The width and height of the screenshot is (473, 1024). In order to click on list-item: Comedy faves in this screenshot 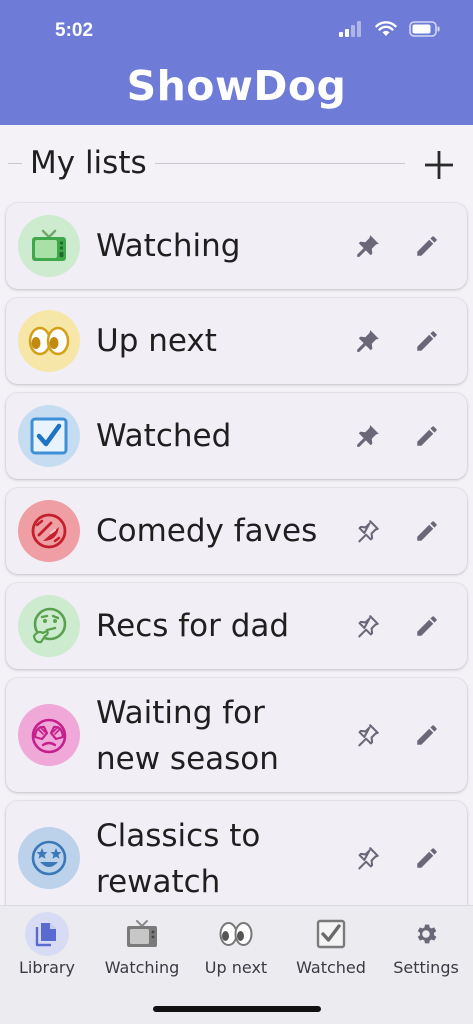, I will do `click(236, 531)`.